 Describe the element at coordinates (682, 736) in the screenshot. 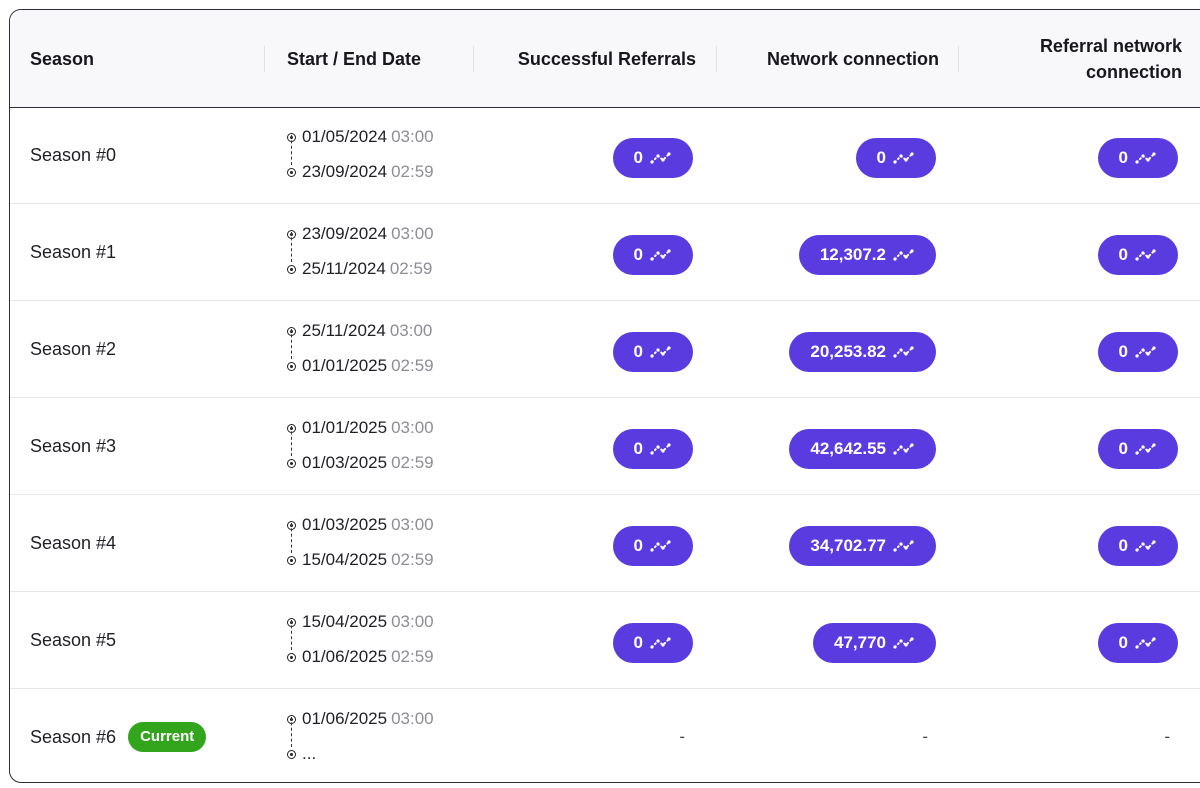

I see `referrals-empty: -` at that location.